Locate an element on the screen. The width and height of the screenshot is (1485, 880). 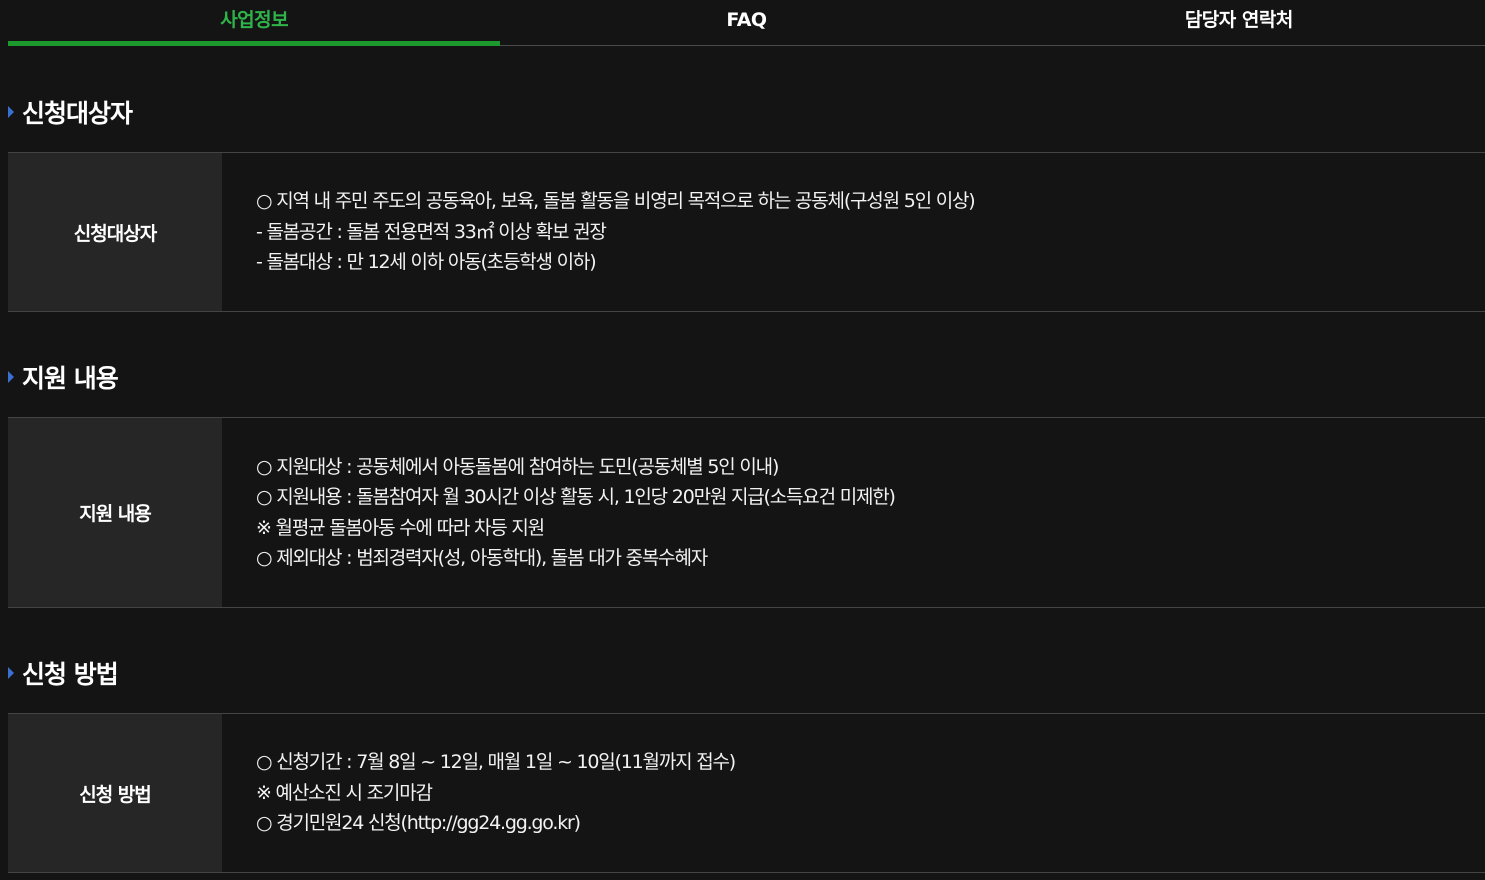
tab-contact: 담당자 연락처 is located at coordinates (1239, 22).